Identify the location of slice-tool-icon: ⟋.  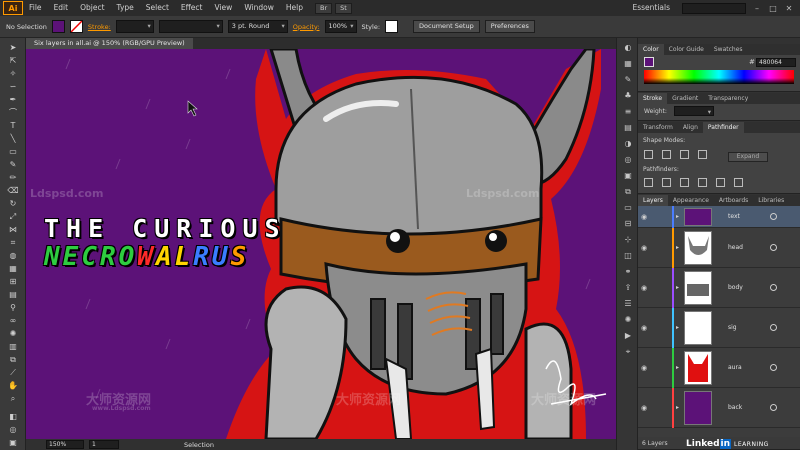
(13, 373).